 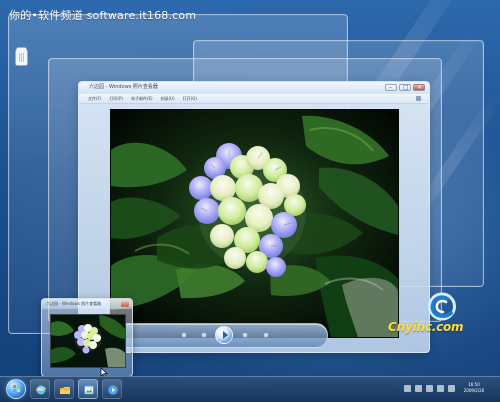 I want to click on minimize-button: –, so click(x=391, y=87).